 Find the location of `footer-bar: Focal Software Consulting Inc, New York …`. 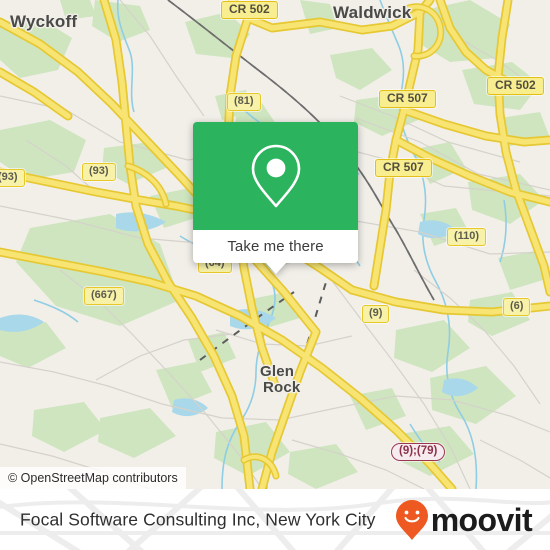

footer-bar: Focal Software Consulting Inc, New York … is located at coordinates (275, 519).